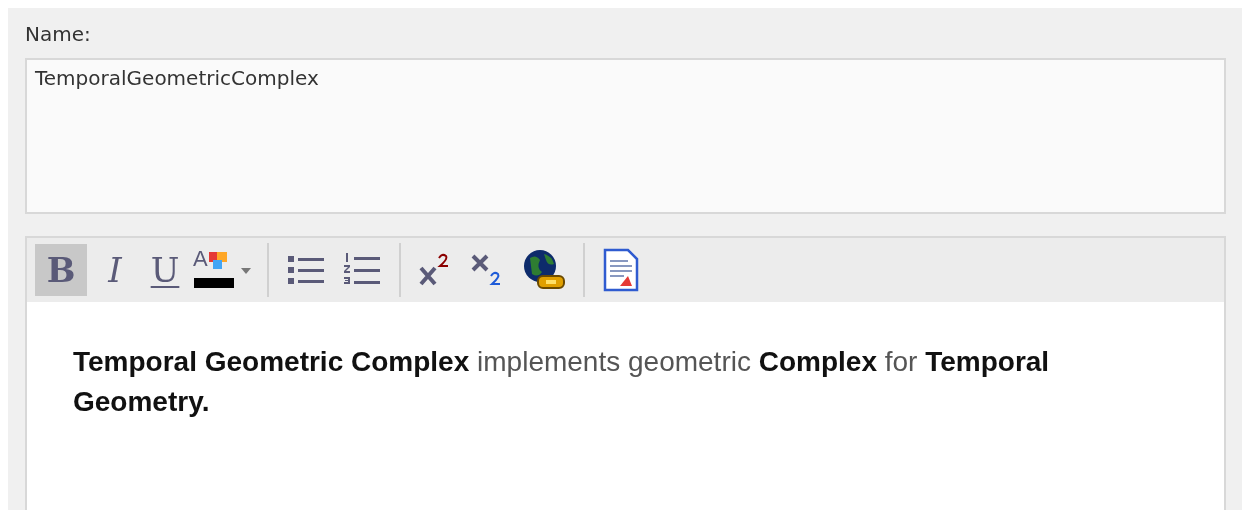 Image resolution: width=1242 pixels, height=510 pixels. I want to click on field-label: Name:, so click(58, 34).